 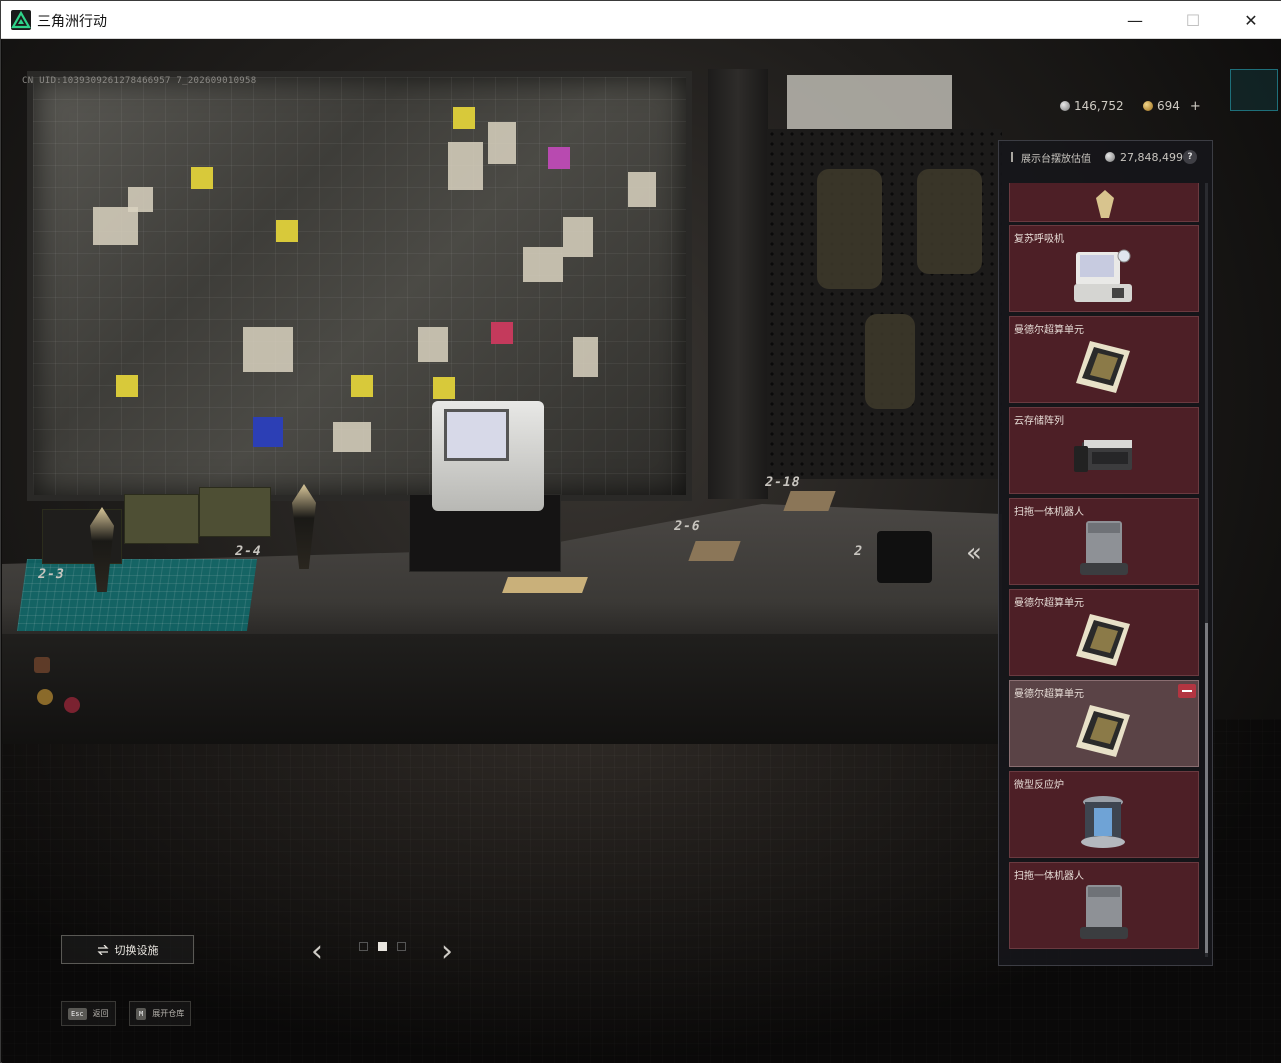 I want to click on slot-label: 2-4, so click(x=248, y=551).